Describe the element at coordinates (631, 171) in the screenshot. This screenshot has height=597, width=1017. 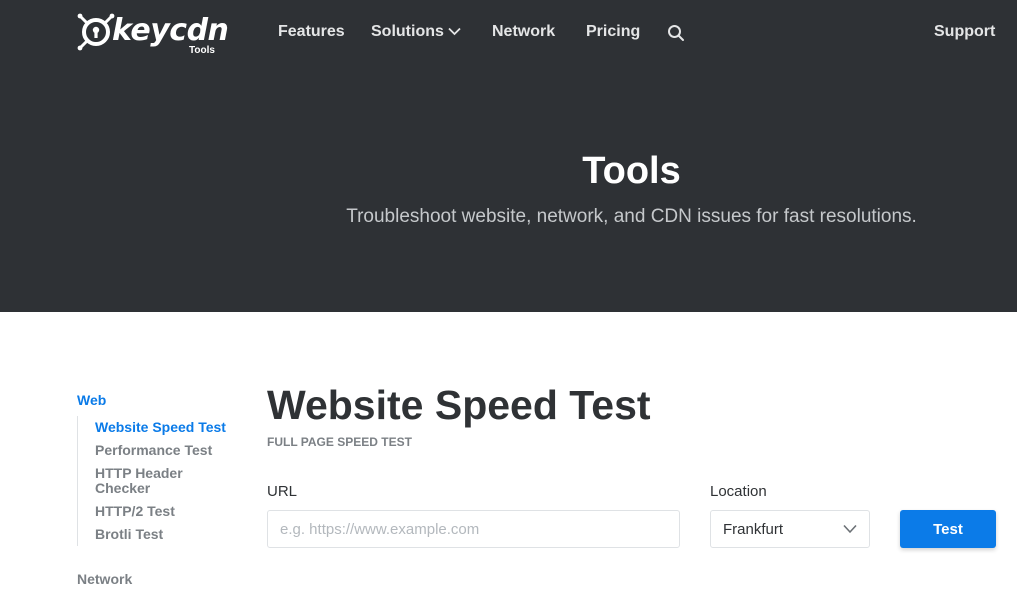
I see `hero-title: Tools` at that location.